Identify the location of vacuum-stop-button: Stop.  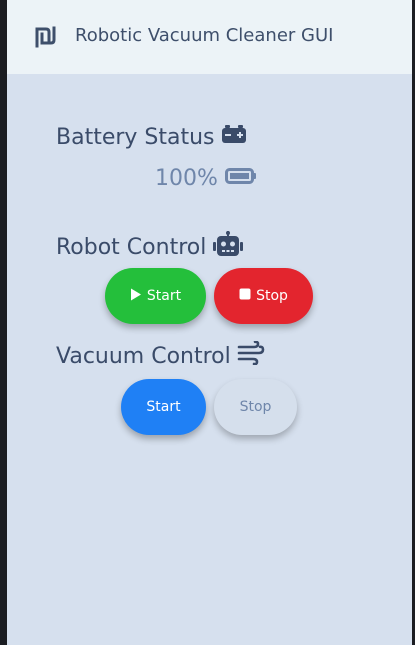
(255, 407).